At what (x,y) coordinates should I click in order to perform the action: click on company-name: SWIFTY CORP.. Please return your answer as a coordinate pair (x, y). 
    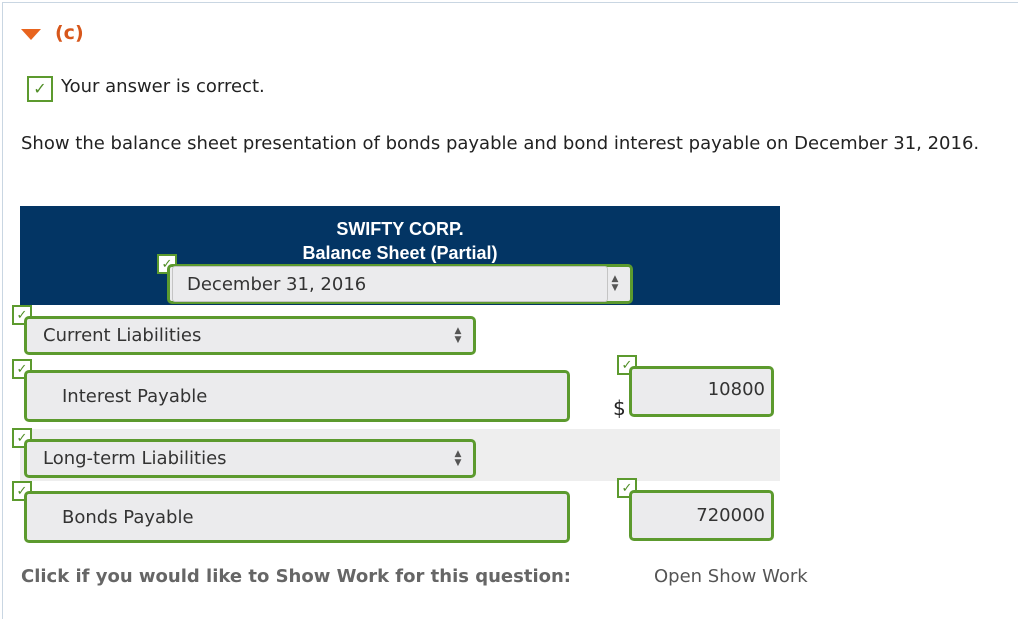
    Looking at the image, I should click on (400, 229).